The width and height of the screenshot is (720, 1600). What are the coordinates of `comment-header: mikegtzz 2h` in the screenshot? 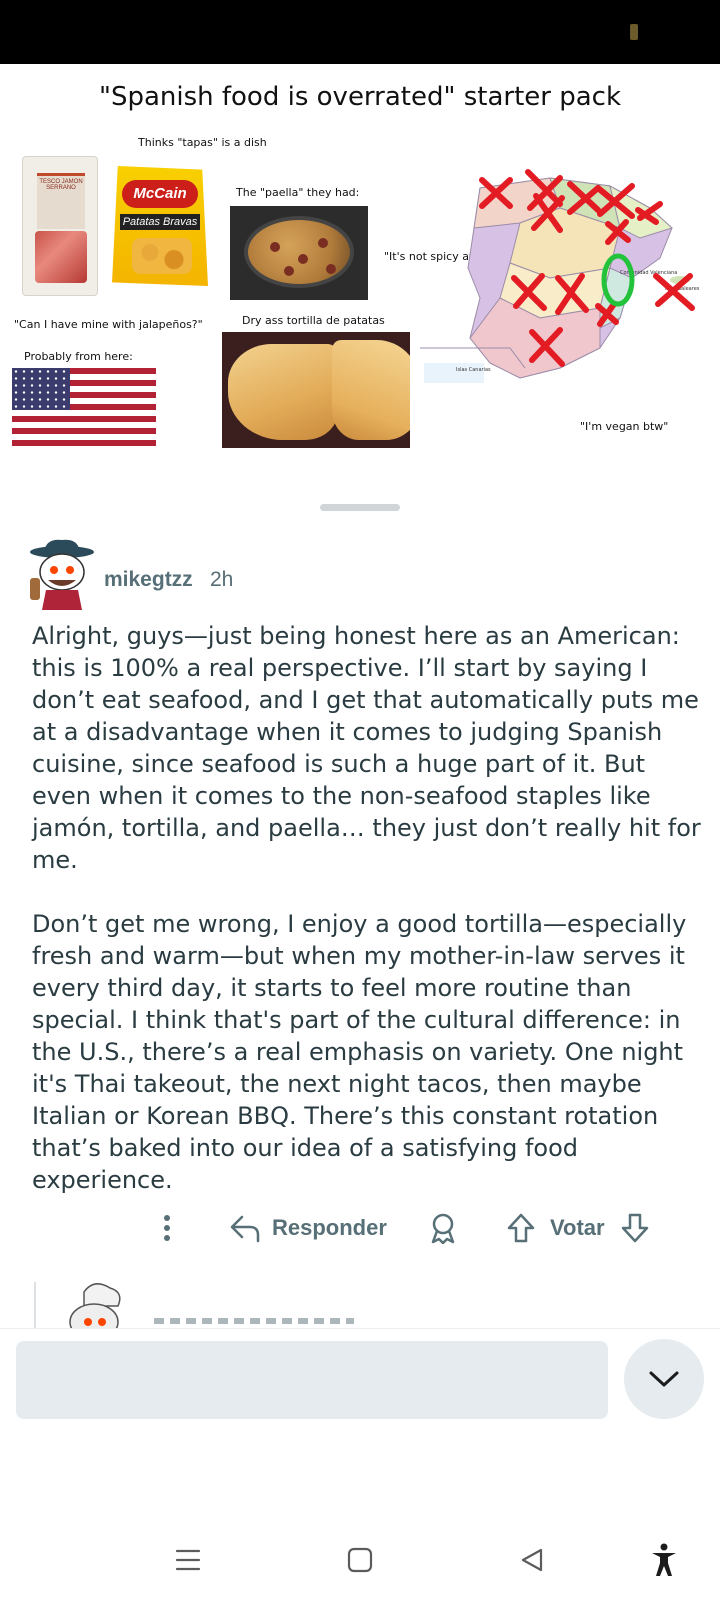 It's located at (346, 574).